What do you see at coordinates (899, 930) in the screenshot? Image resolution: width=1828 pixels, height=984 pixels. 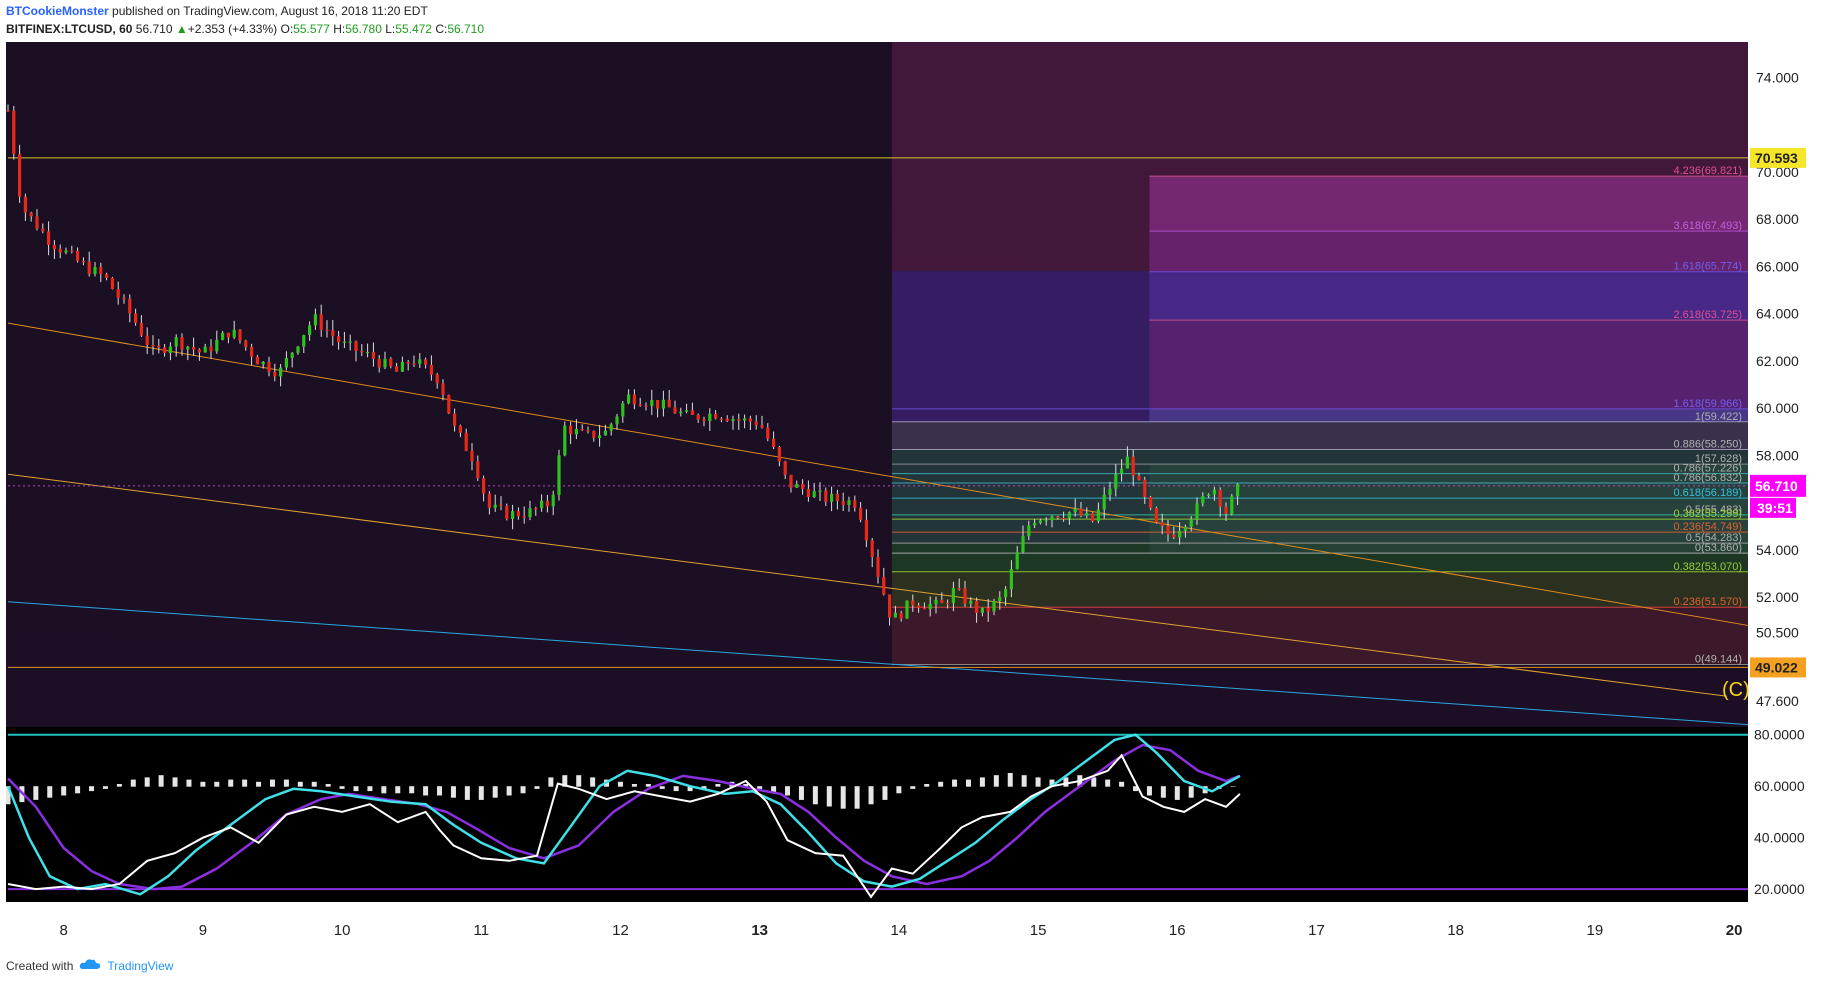 I see `time-tick-label: 14` at bounding box center [899, 930].